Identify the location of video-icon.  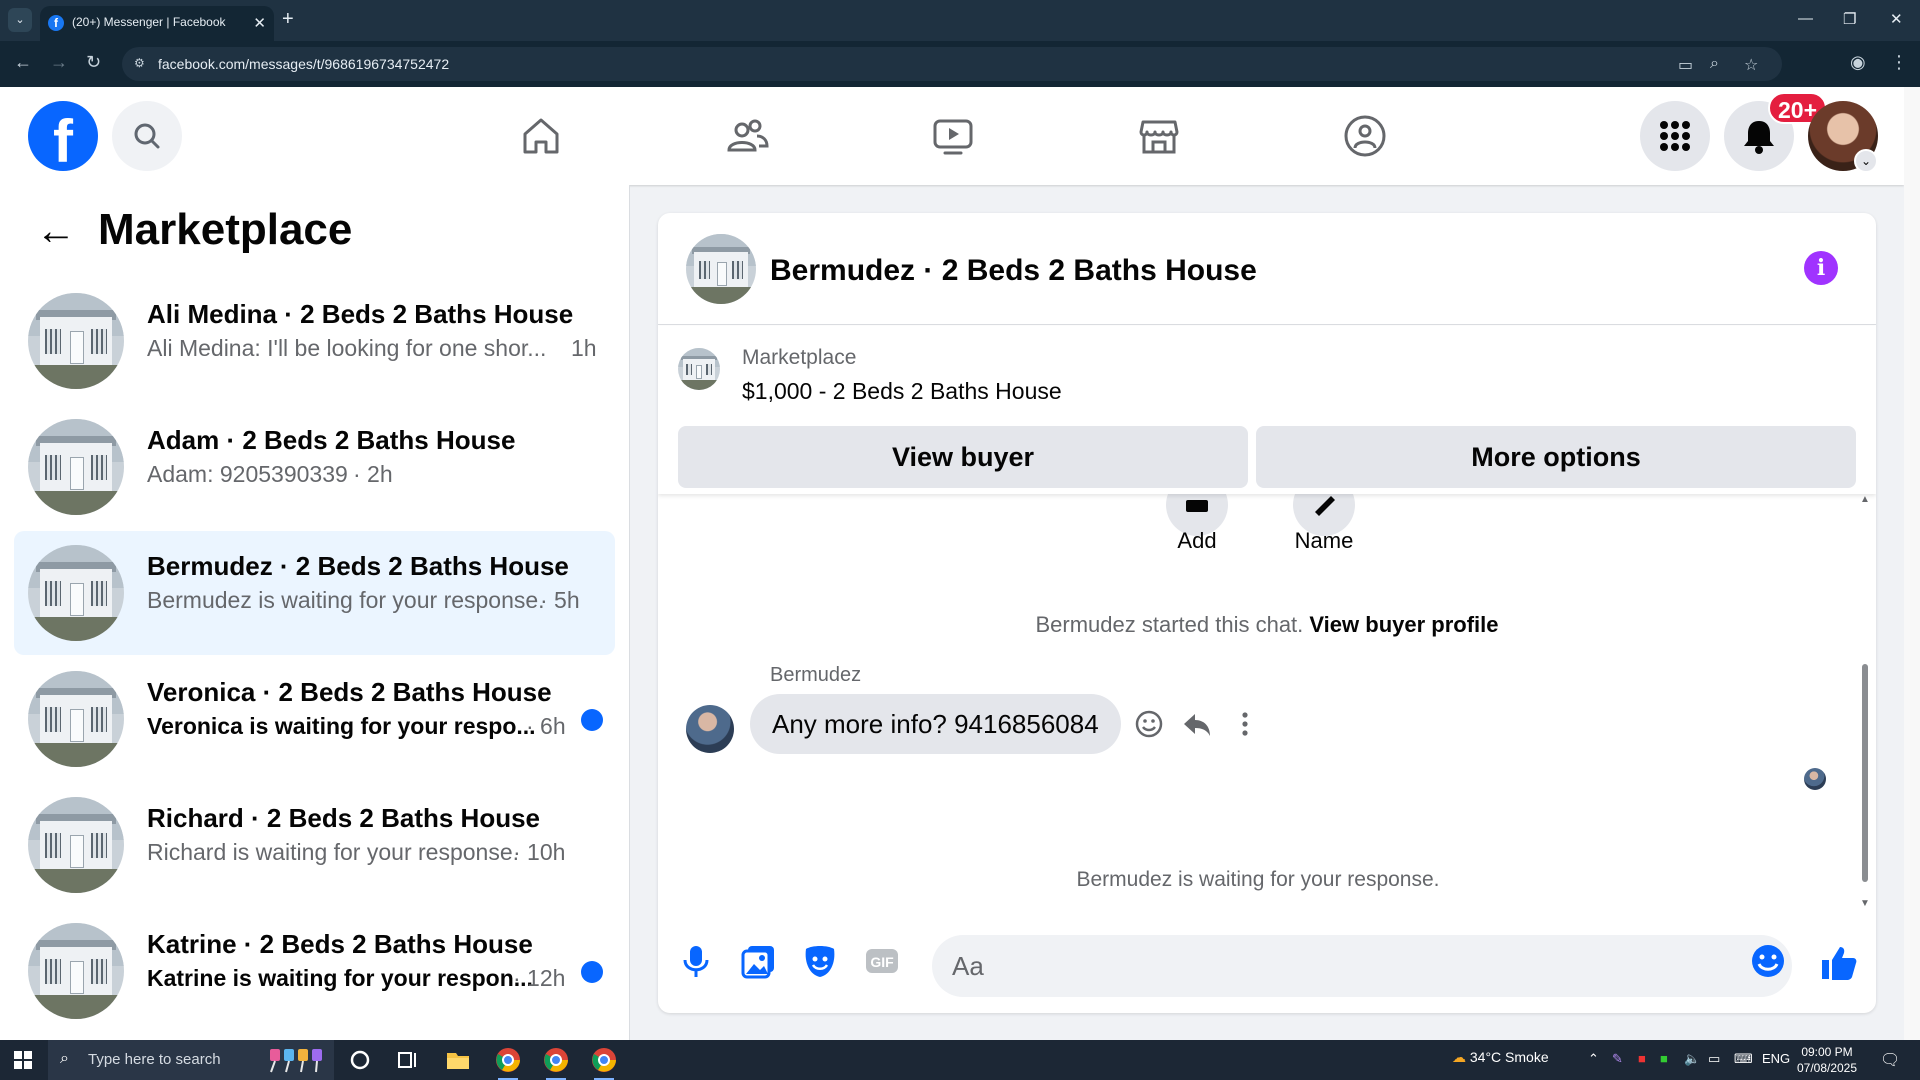
(953, 137).